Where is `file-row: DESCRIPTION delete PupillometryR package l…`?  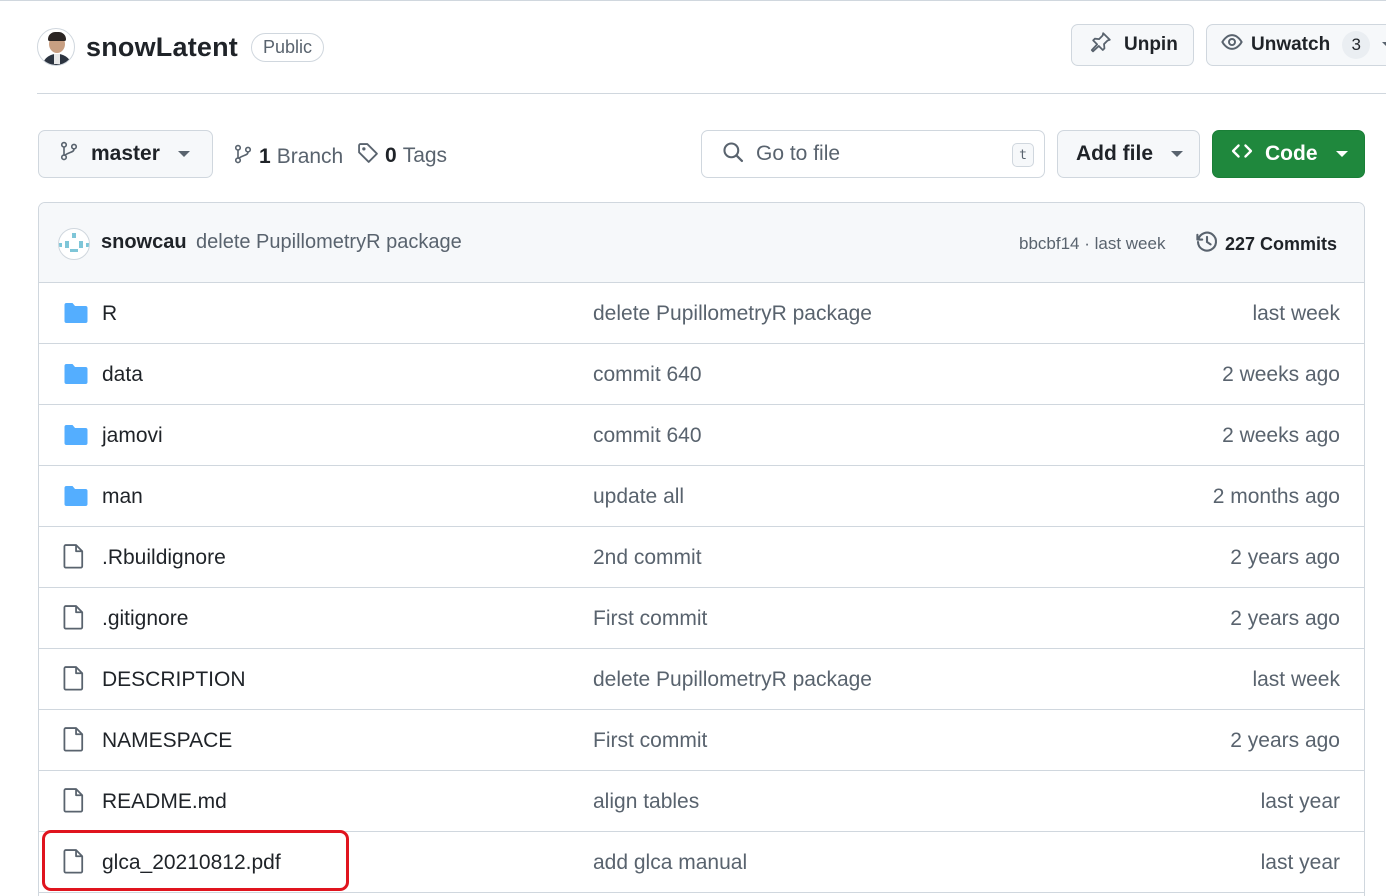 file-row: DESCRIPTION delete PupillometryR package l… is located at coordinates (701, 679).